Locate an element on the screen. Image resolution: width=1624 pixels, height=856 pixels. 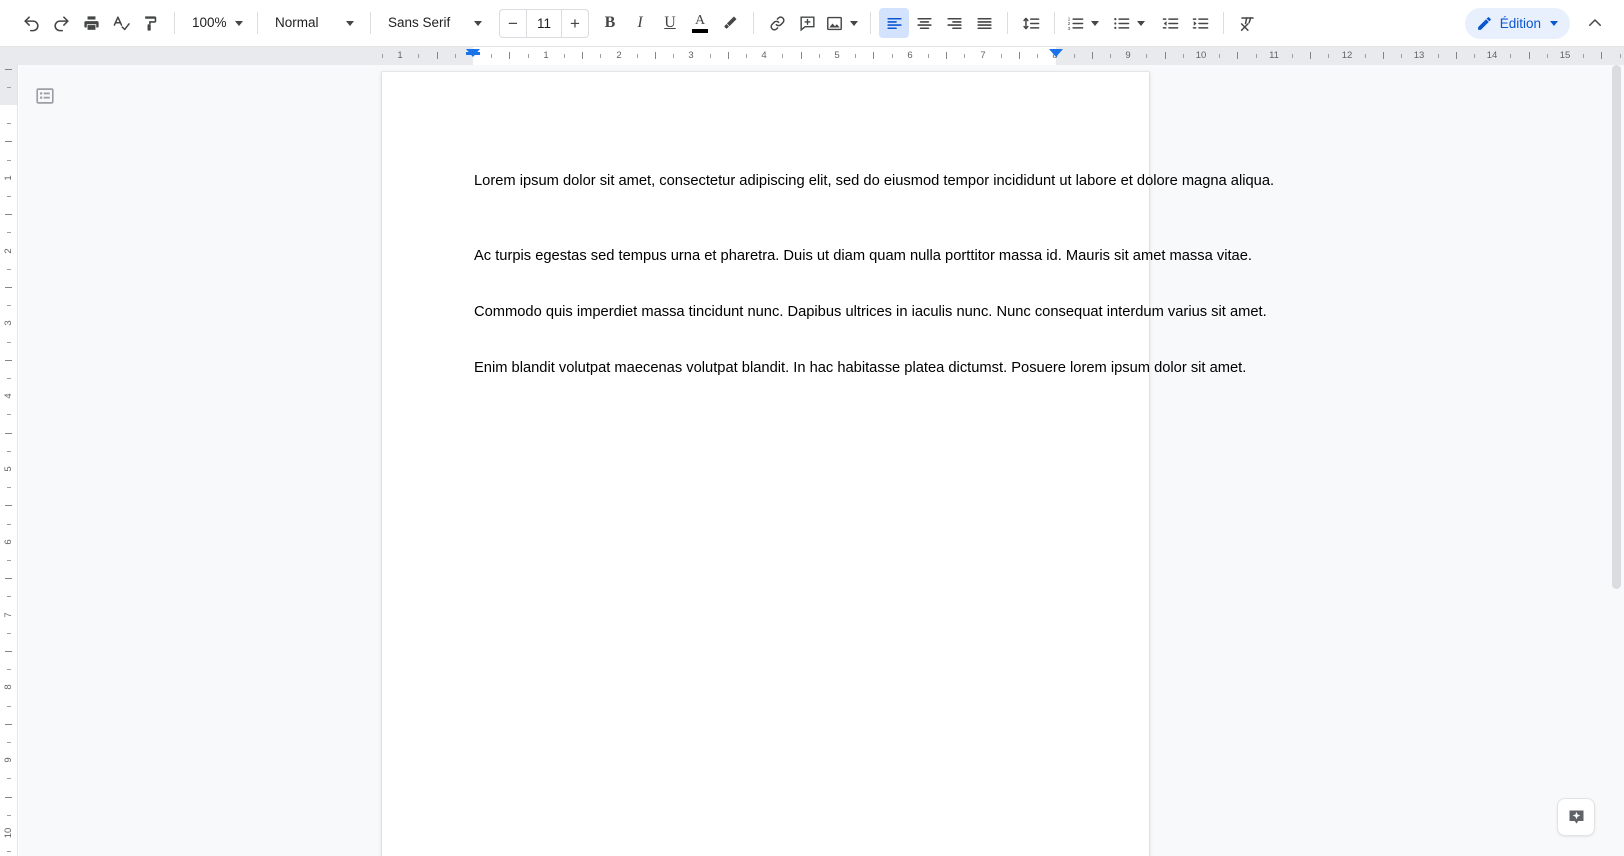
vertical-scrollbar is located at coordinates (1616, 460).